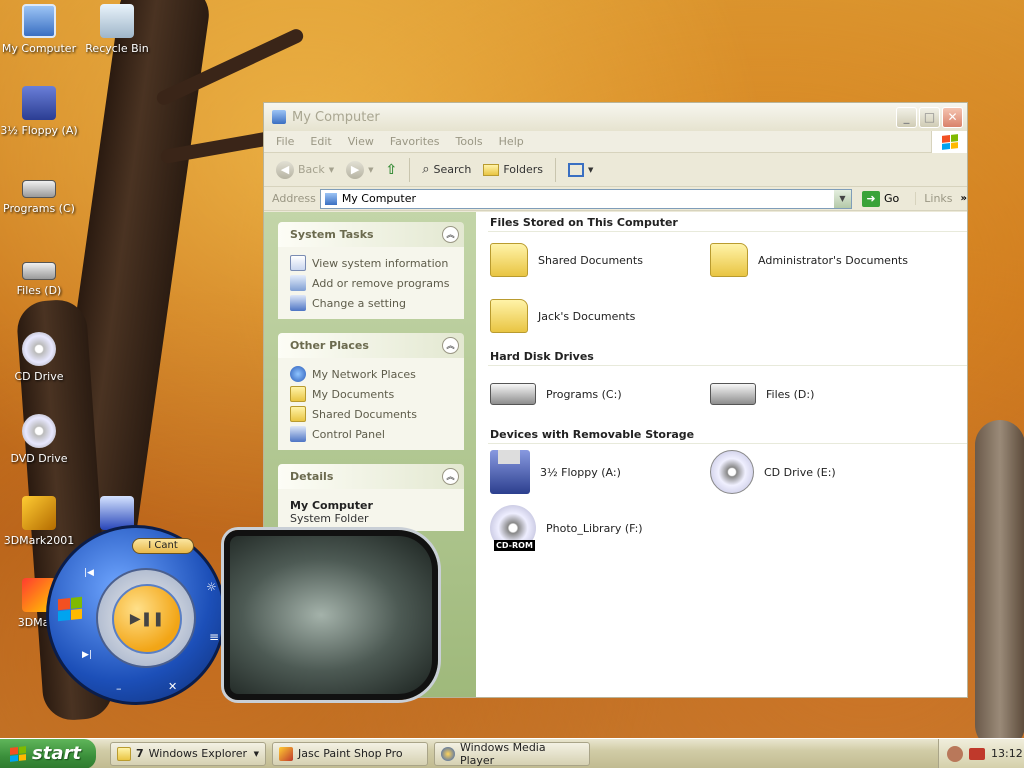 Image resolution: width=1024 pixels, height=768 pixels. I want to click on back-button: ◀ Back ▼, so click(305, 170).